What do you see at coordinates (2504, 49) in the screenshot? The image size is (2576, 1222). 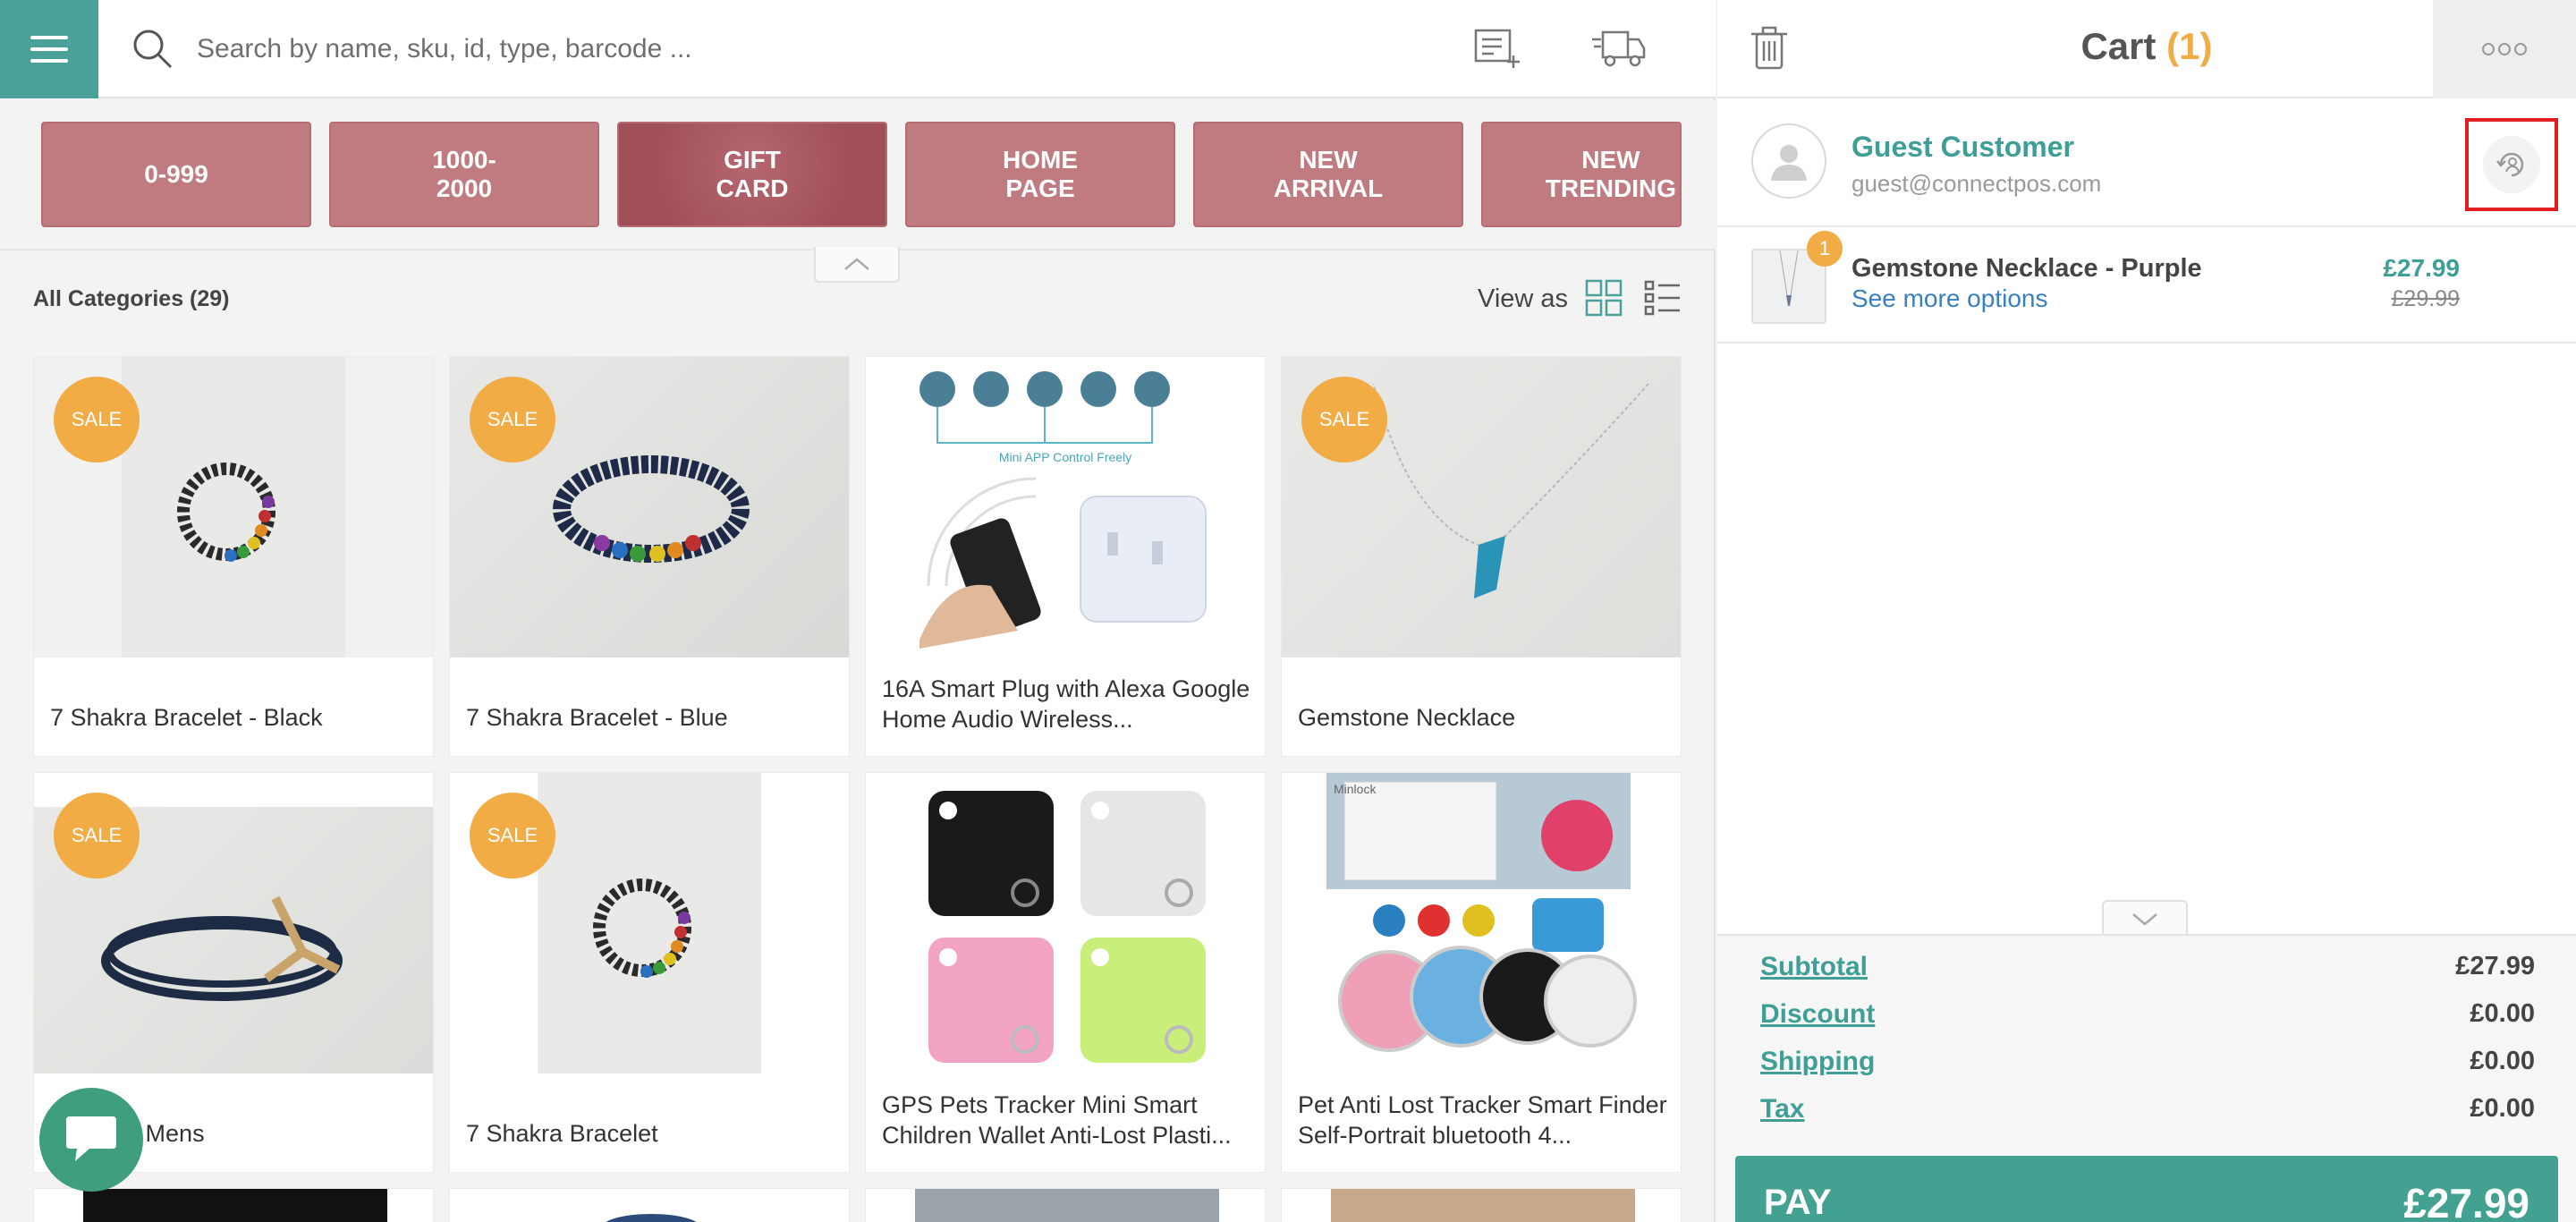 I see `more-options-button` at bounding box center [2504, 49].